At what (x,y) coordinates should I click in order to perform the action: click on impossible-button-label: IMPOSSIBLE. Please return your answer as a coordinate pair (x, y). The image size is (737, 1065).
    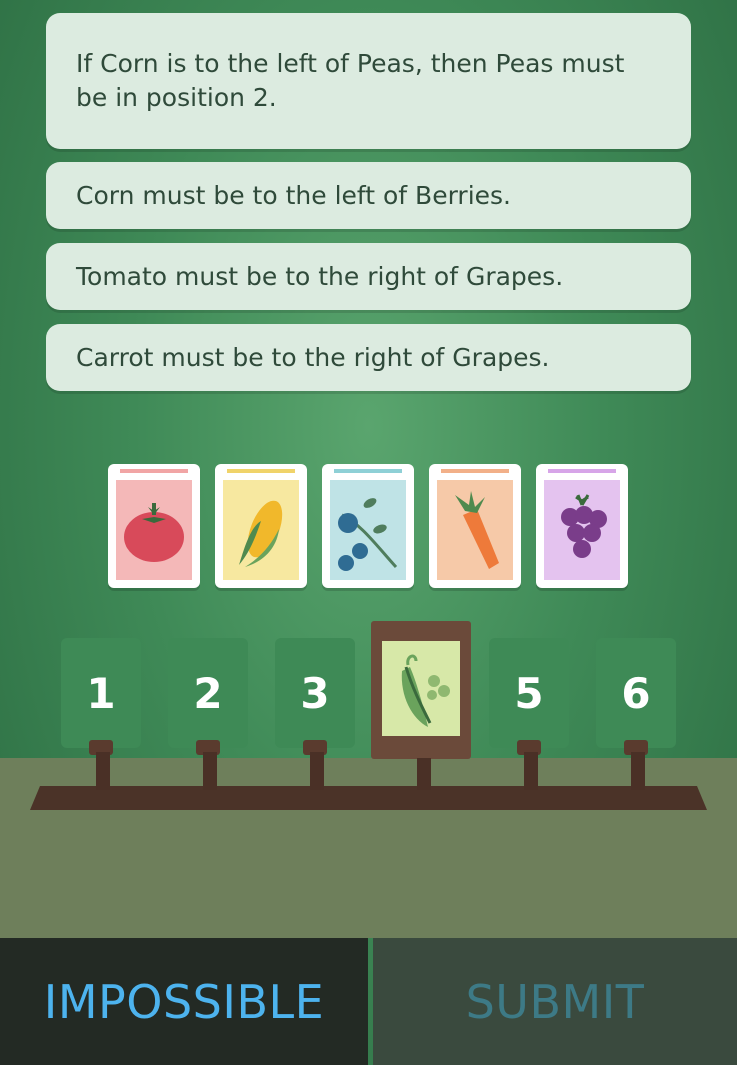
    Looking at the image, I should click on (184, 1001).